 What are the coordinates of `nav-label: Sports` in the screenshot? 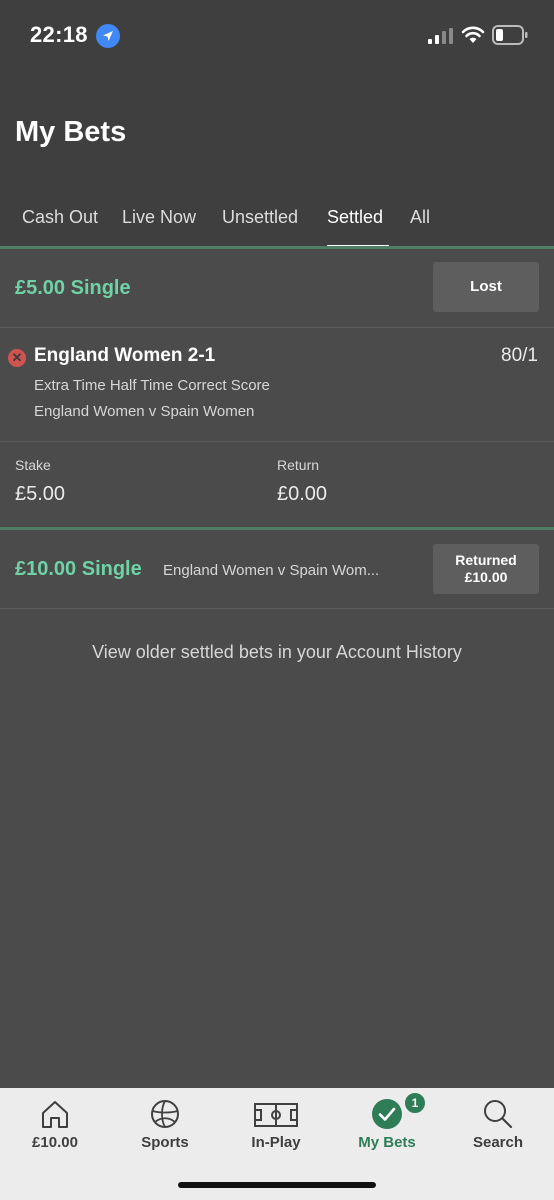 It's located at (165, 1142).